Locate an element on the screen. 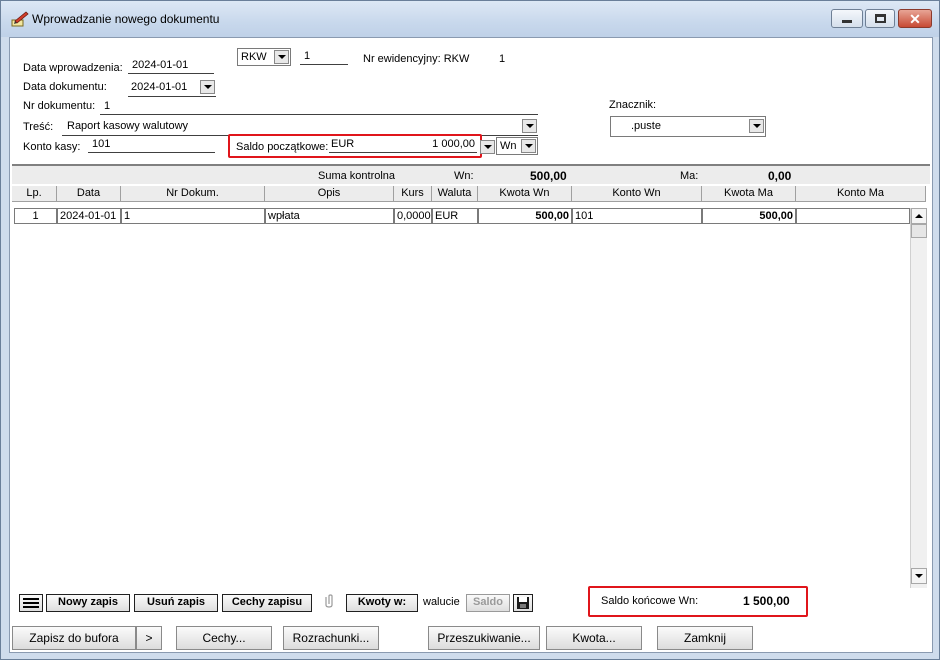 This screenshot has height=660, width=940. save-button is located at coordinates (523, 603).